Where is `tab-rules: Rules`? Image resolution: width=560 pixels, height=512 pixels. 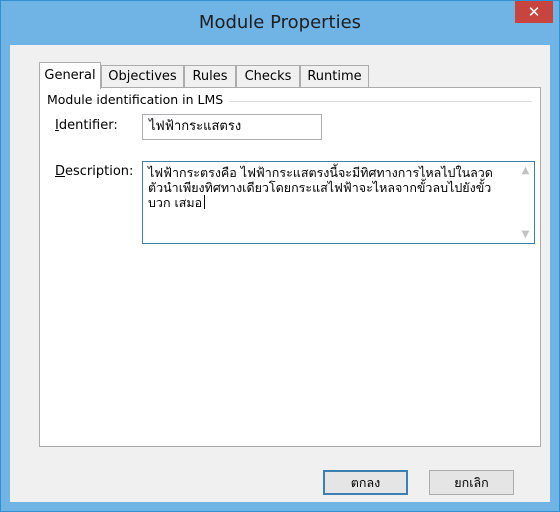 tab-rules: Rules is located at coordinates (210, 76).